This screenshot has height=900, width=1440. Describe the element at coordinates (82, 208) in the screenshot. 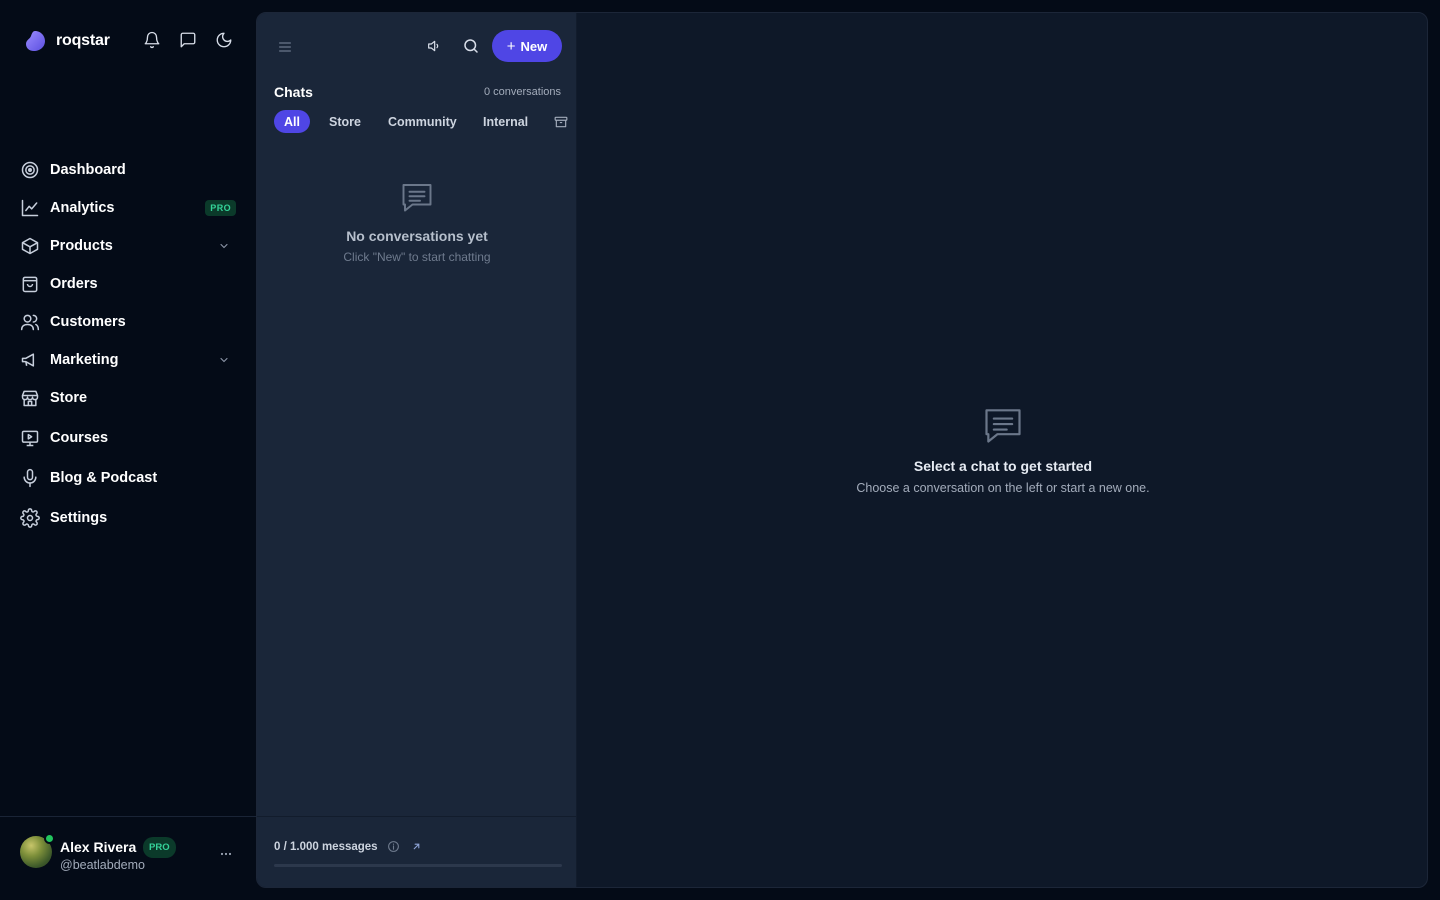

I see `nav-label: Analytics` at that location.